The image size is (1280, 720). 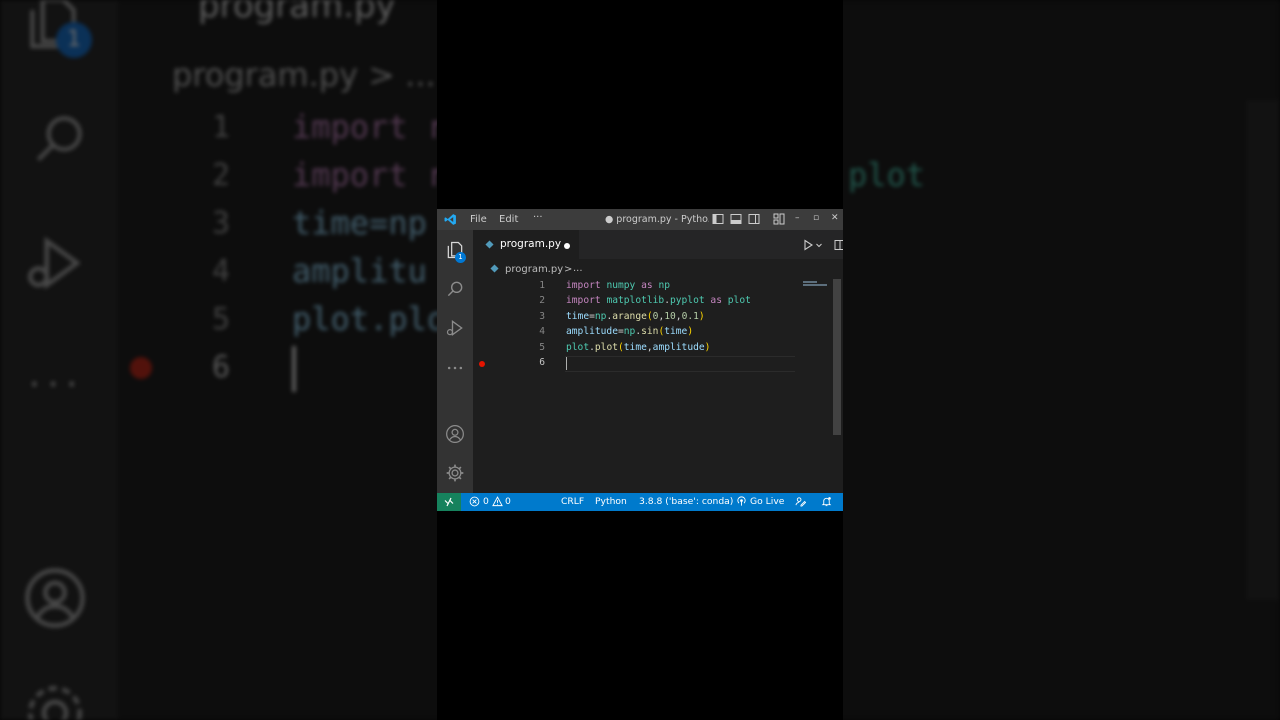 I want to click on code-text: plot.plot(time,amplitude), so click(x=638, y=347).